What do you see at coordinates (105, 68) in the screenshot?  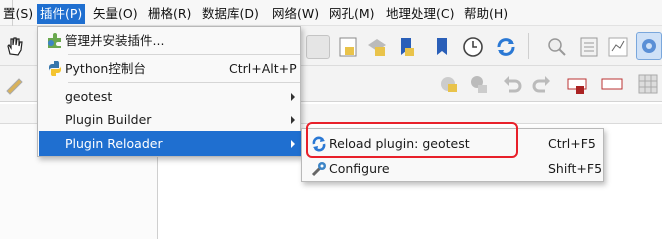 I see `menu-item-label: Python控制台` at bounding box center [105, 68].